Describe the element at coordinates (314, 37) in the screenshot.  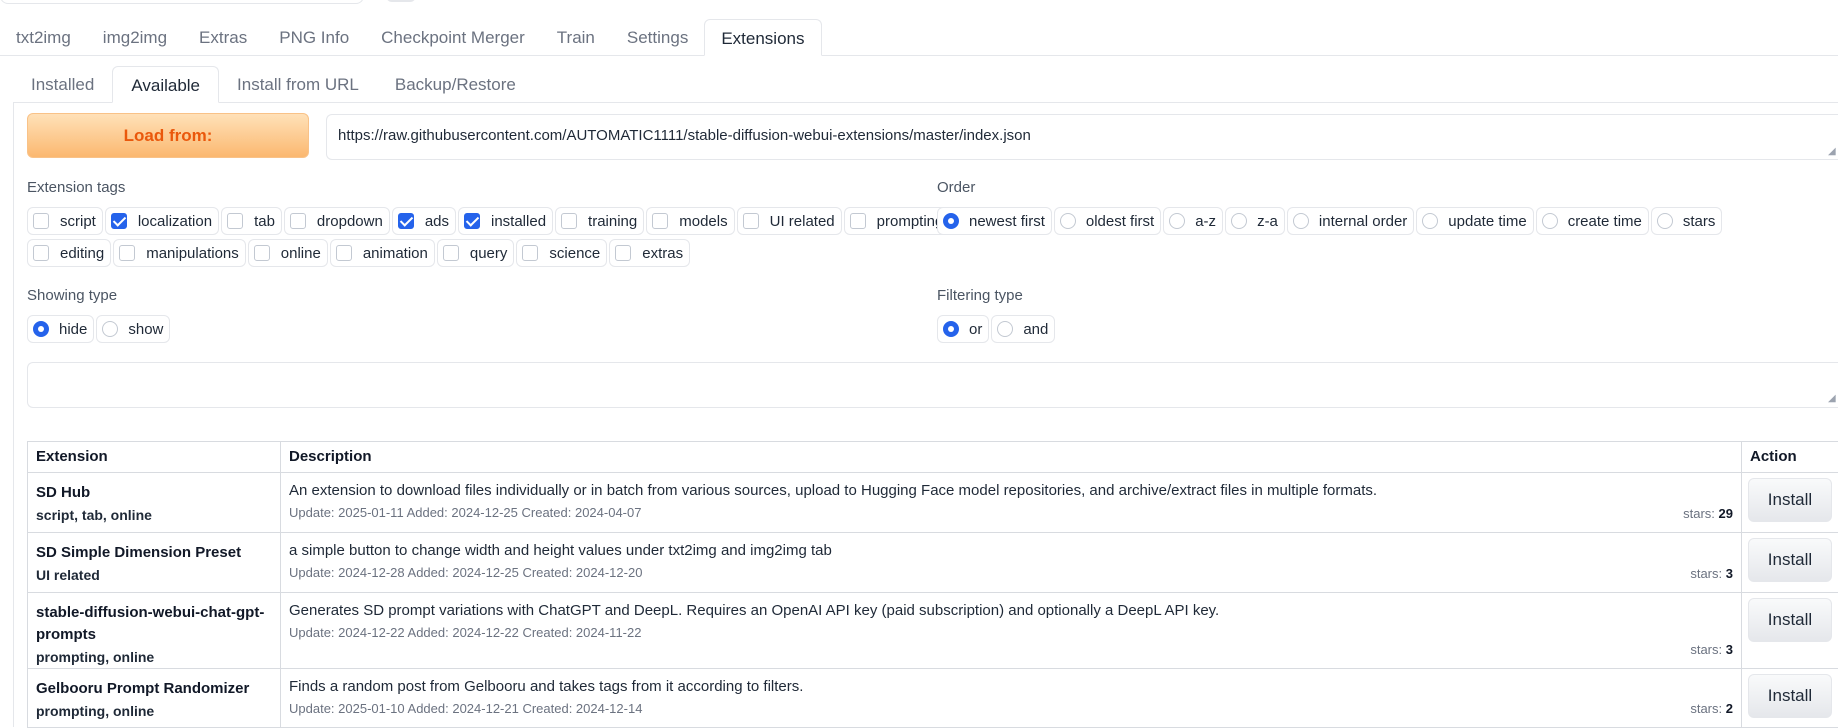
I see `tab-png-info: PNG Info` at that location.